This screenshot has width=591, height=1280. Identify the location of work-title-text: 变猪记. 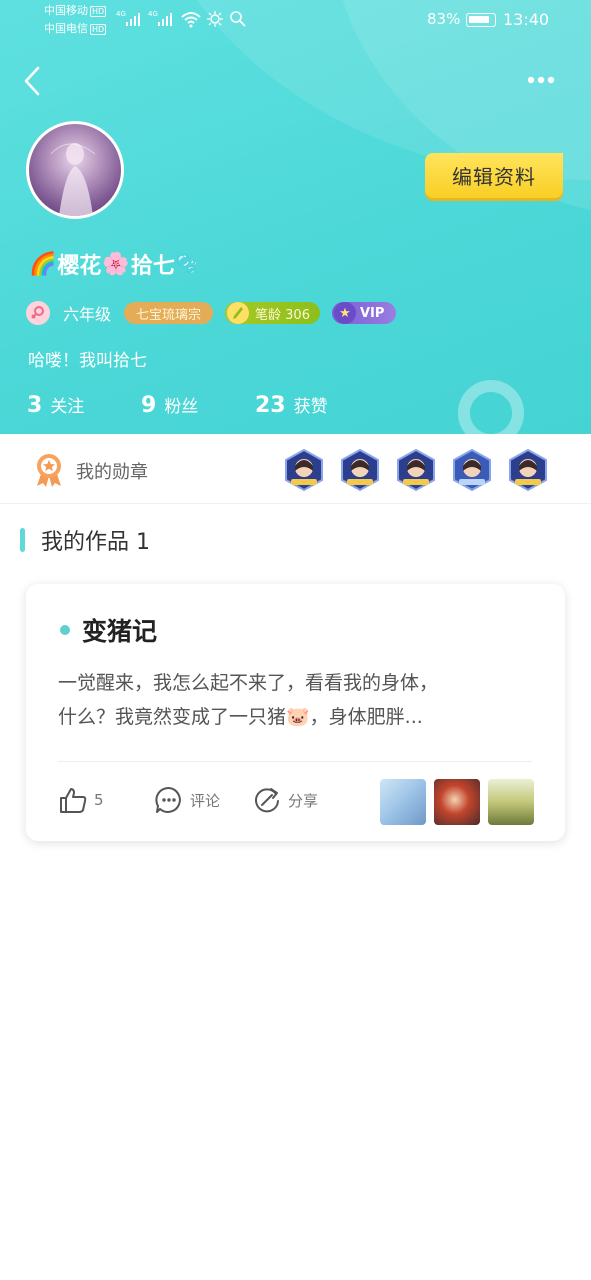
(120, 631).